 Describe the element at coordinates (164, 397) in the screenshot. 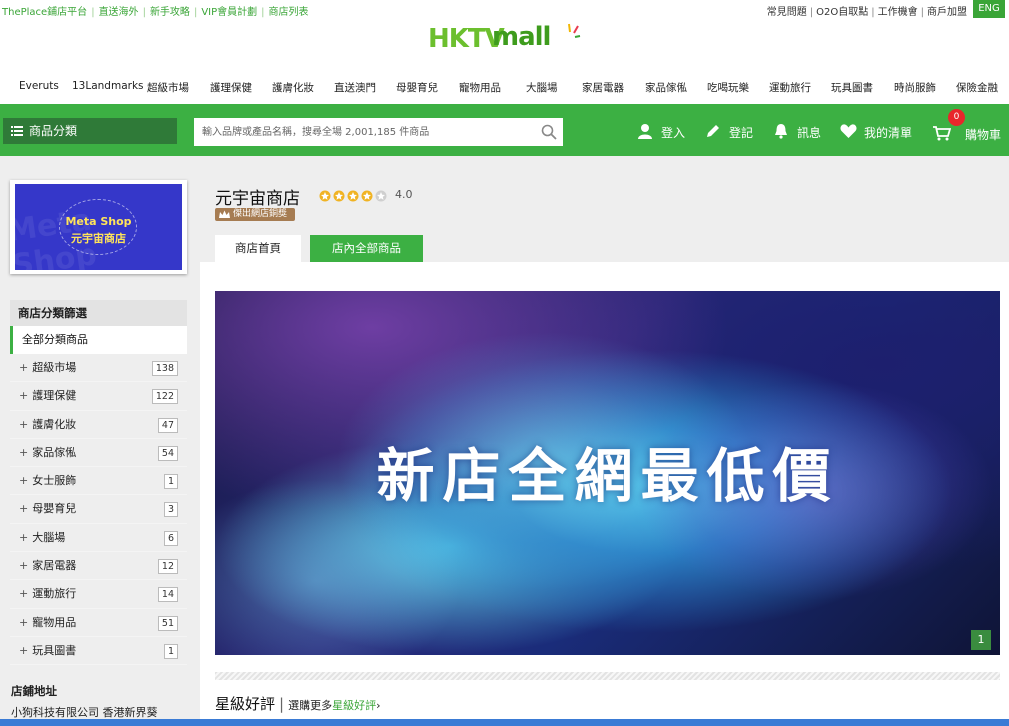

I see `filter-item-count: 122` at that location.